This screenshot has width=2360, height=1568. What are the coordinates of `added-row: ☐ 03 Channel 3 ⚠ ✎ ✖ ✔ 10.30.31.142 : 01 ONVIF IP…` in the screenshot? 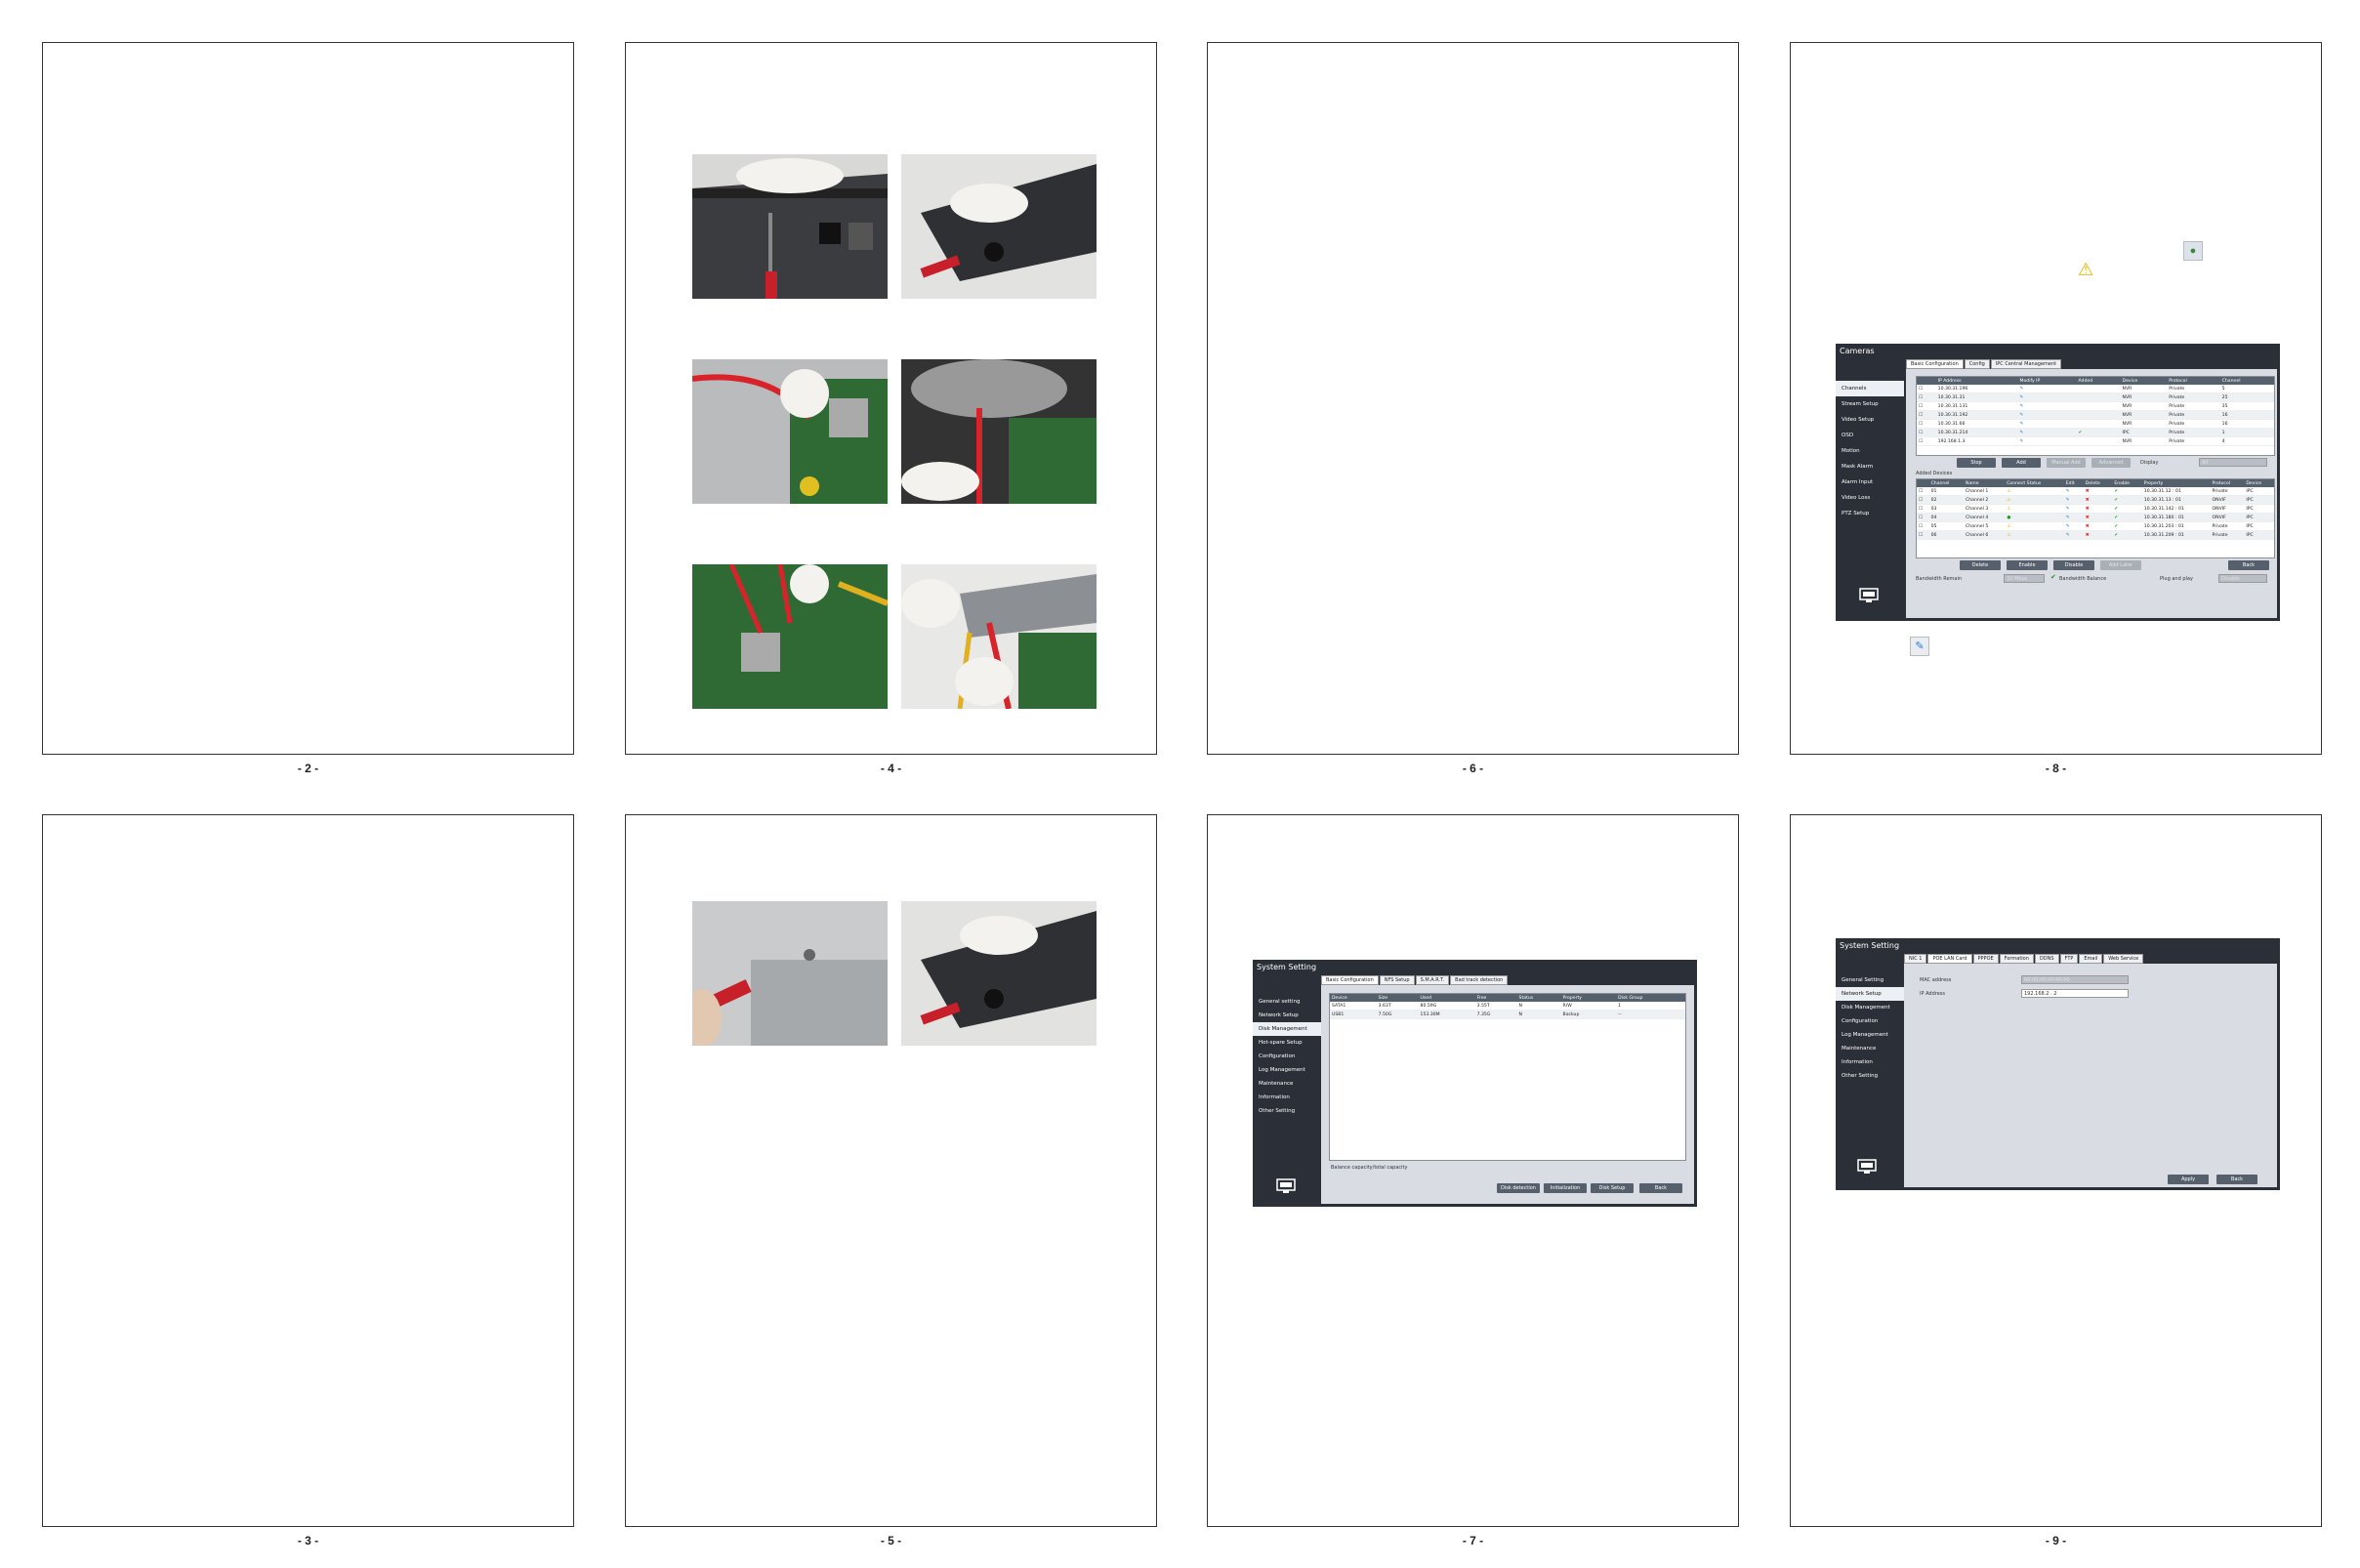 It's located at (2095, 509).